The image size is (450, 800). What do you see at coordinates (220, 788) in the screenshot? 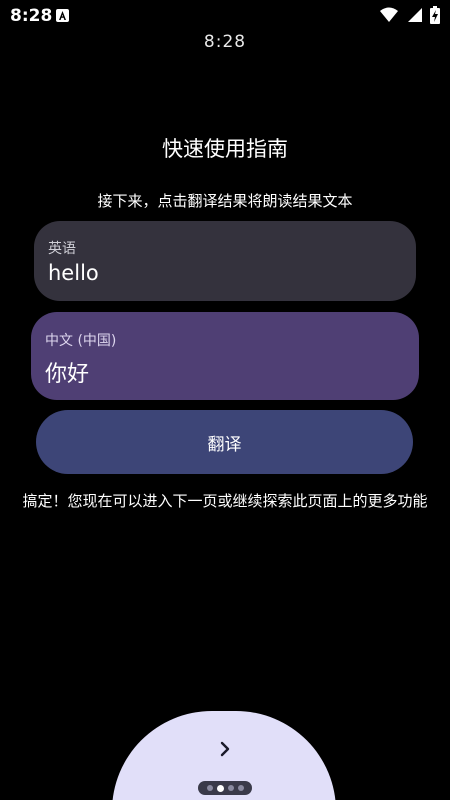
I see `page-dot-active` at bounding box center [220, 788].